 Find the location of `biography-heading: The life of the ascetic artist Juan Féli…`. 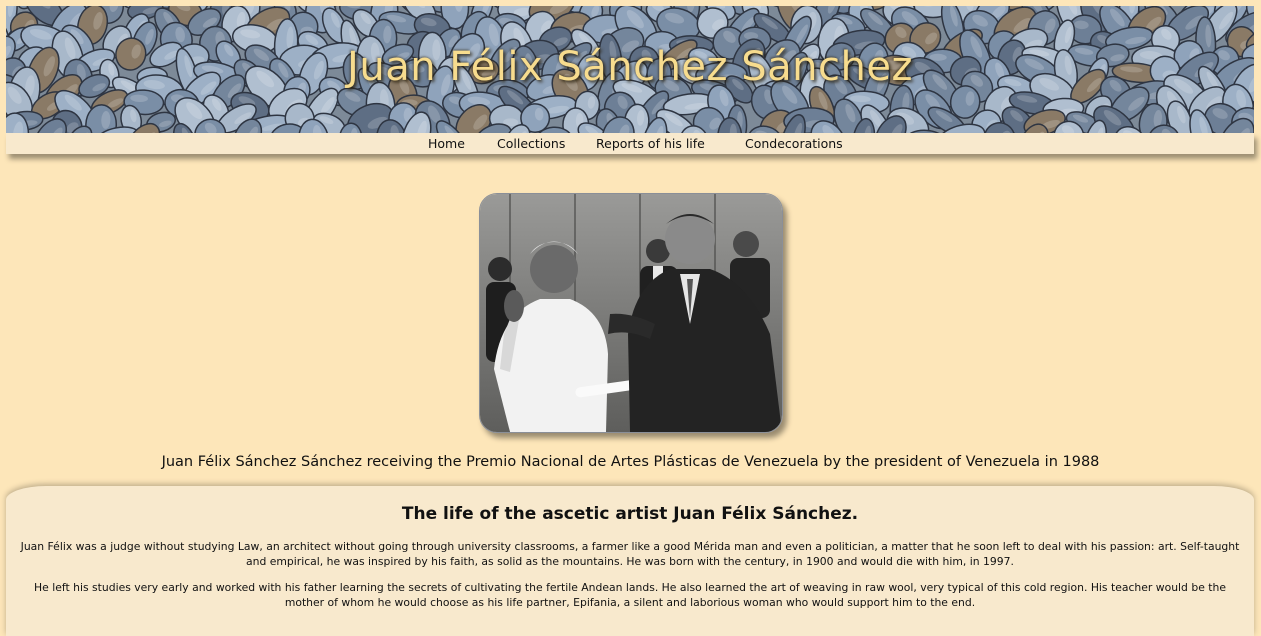

biography-heading: The life of the ascetic artist Juan Féli… is located at coordinates (630, 514).